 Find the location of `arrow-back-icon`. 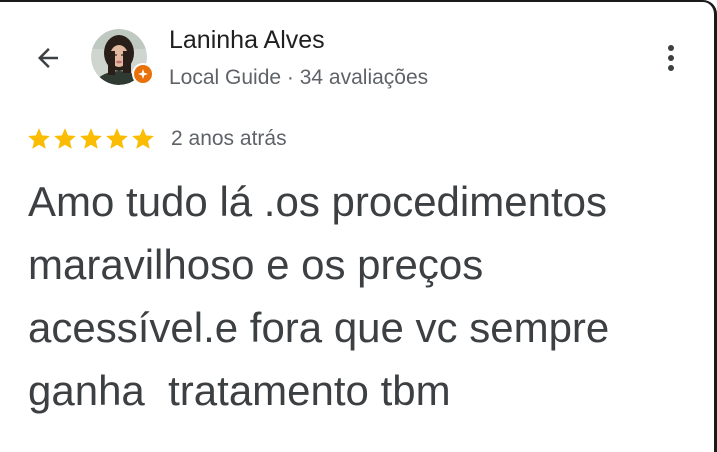

arrow-back-icon is located at coordinates (48, 58).